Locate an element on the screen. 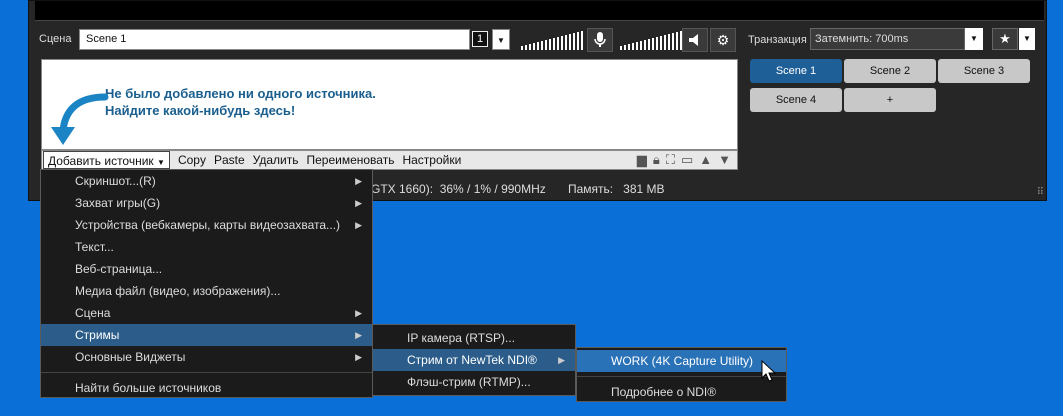  transition-select: Затемнить: 700ms is located at coordinates (887, 39).